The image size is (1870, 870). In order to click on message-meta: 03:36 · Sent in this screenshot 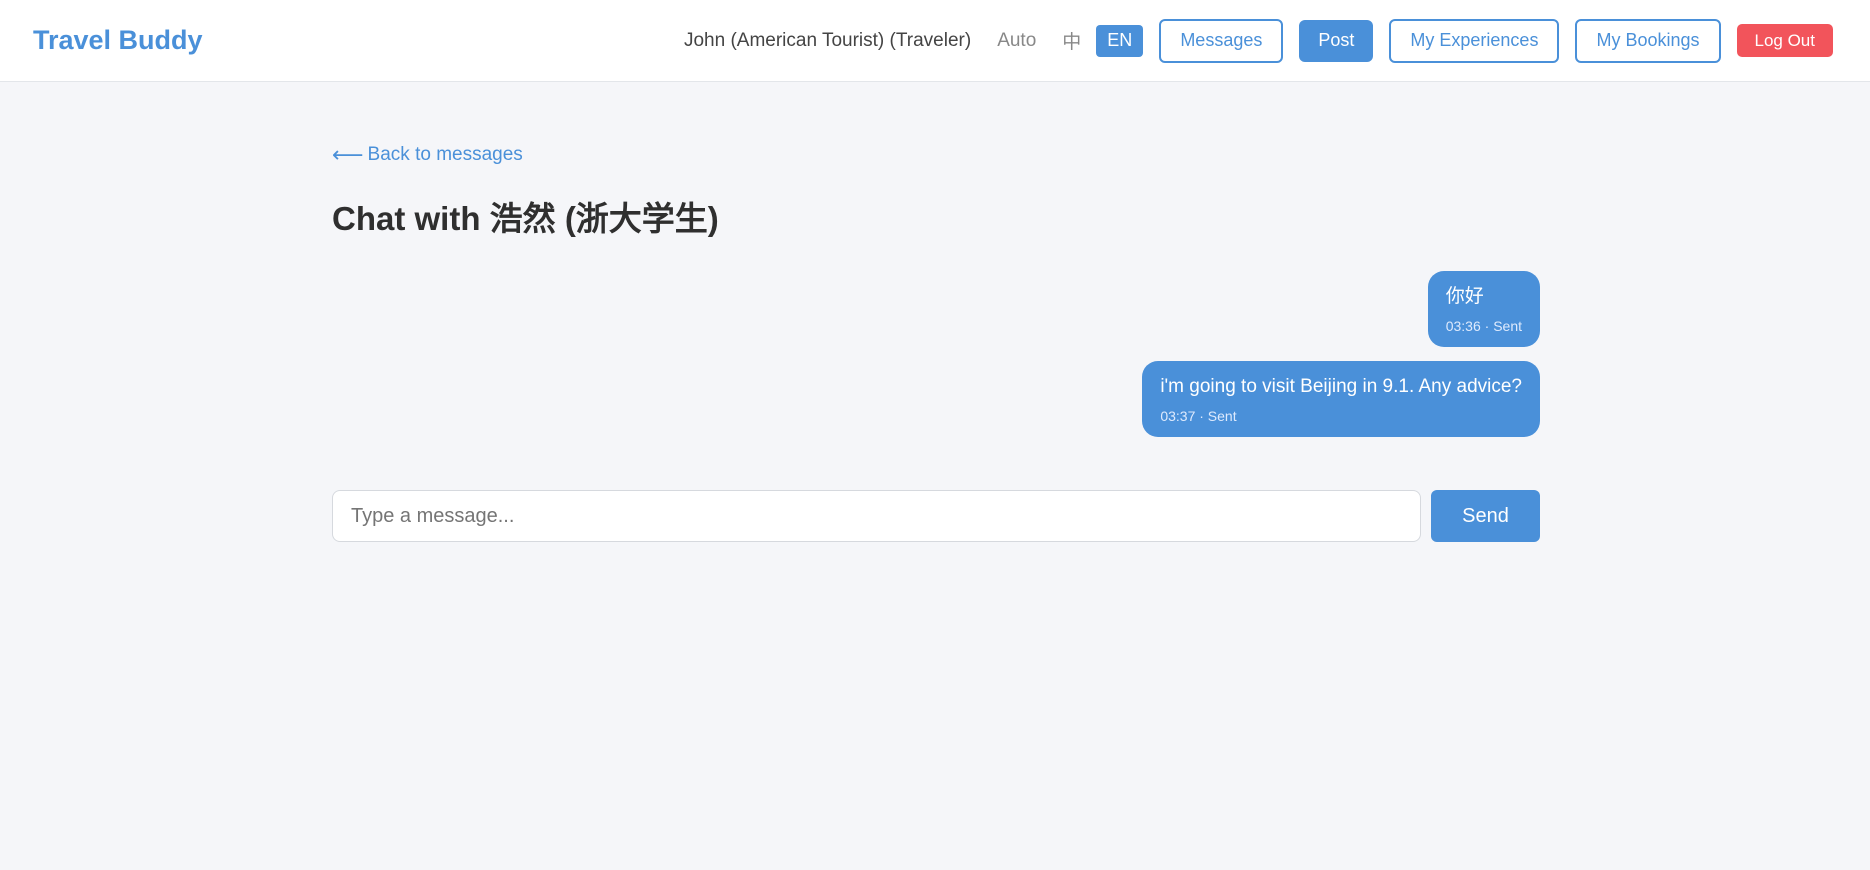, I will do `click(1483, 326)`.